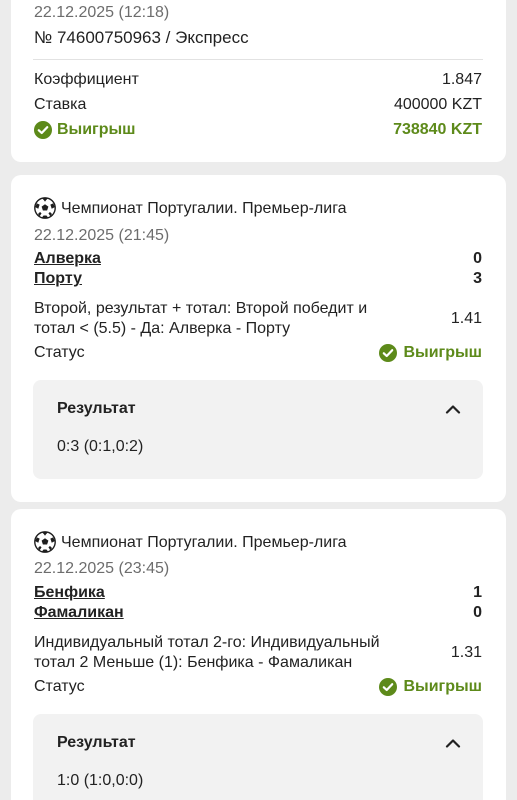  Describe the element at coordinates (141, 37) in the screenshot. I see `bet-number: № 74600750963 / Экспресс` at that location.